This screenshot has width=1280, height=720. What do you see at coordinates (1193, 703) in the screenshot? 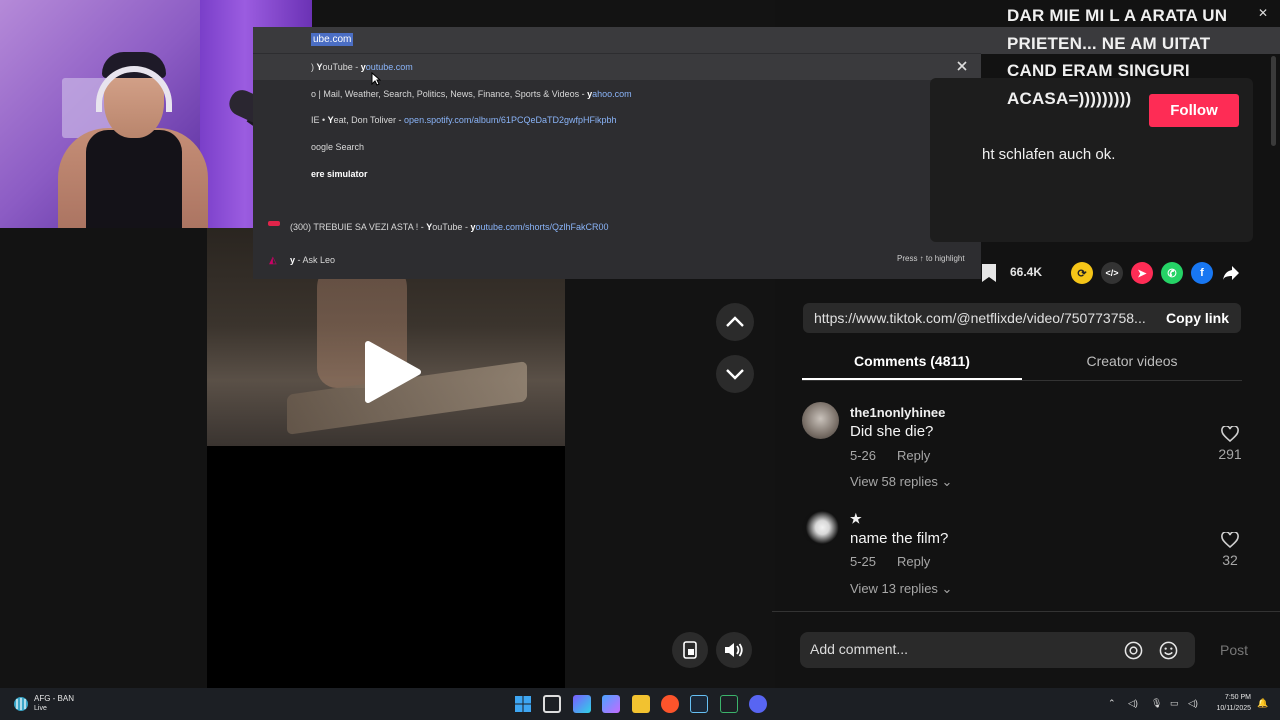
I see `volume-icon: ◁)` at bounding box center [1193, 703].